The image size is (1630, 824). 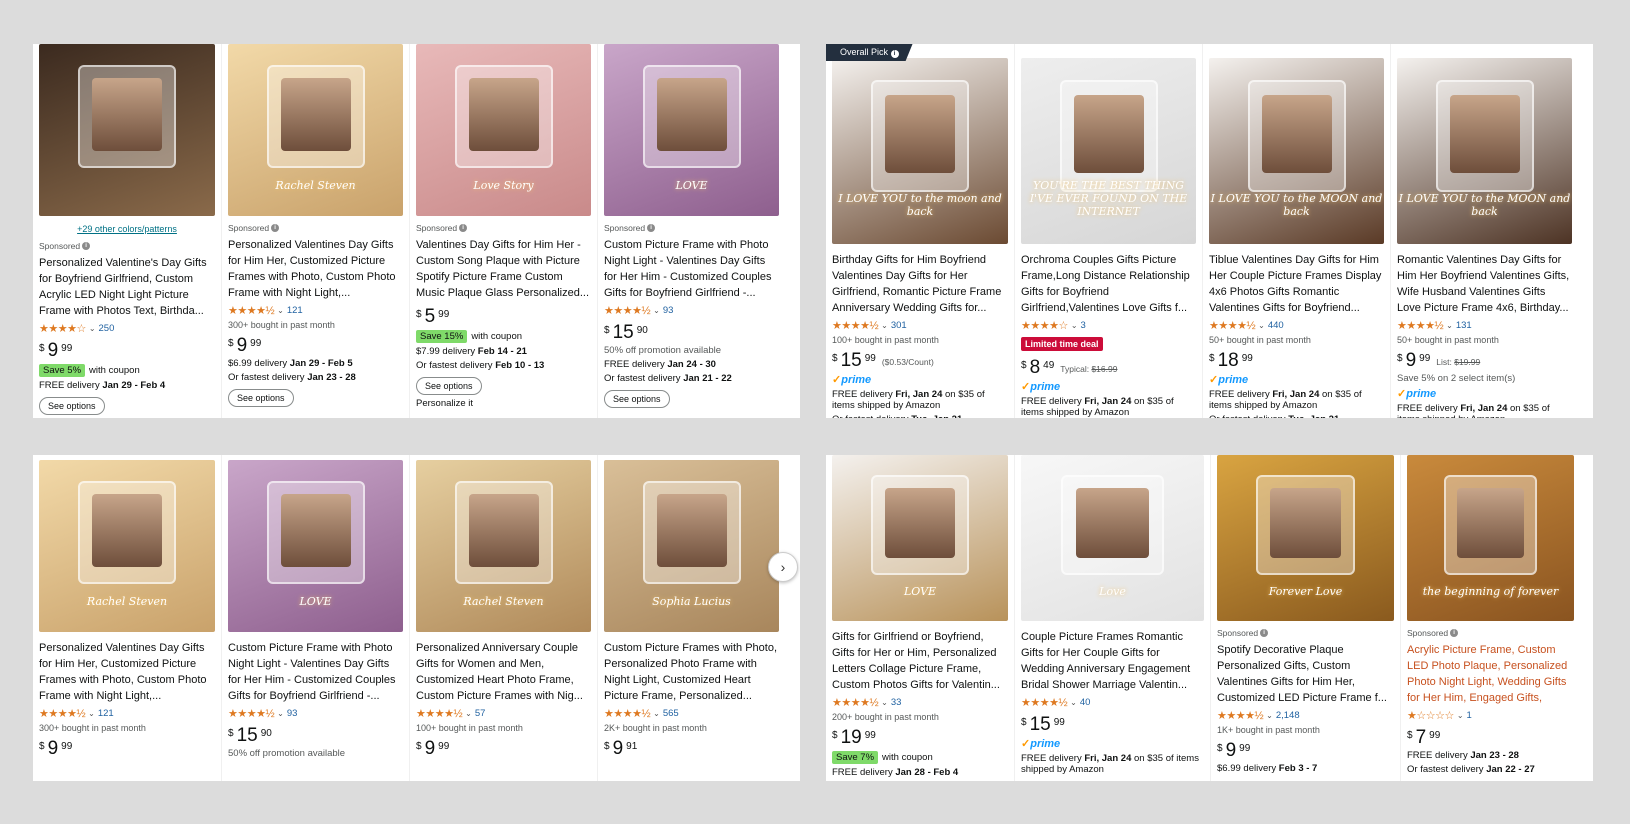 What do you see at coordinates (1112, 538) in the screenshot?
I see `product-image: Love` at bounding box center [1112, 538].